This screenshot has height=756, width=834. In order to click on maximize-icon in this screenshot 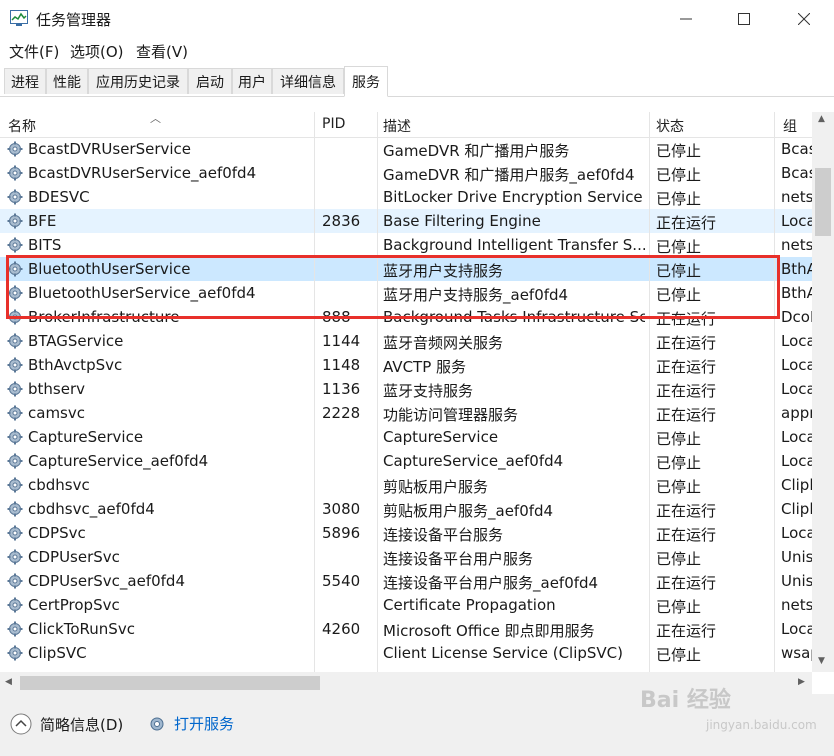, I will do `click(744, 19)`.